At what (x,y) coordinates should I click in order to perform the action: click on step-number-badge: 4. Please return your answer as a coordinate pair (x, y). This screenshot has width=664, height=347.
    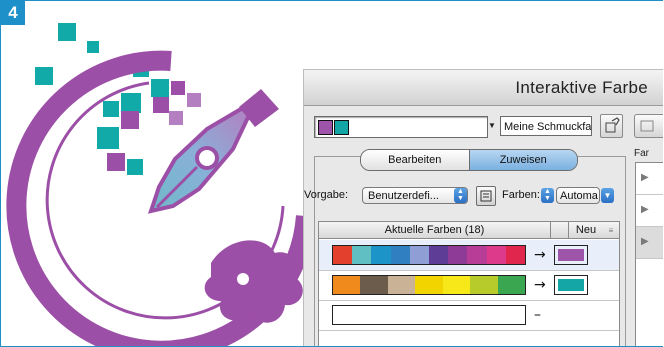
    Looking at the image, I should click on (13, 13).